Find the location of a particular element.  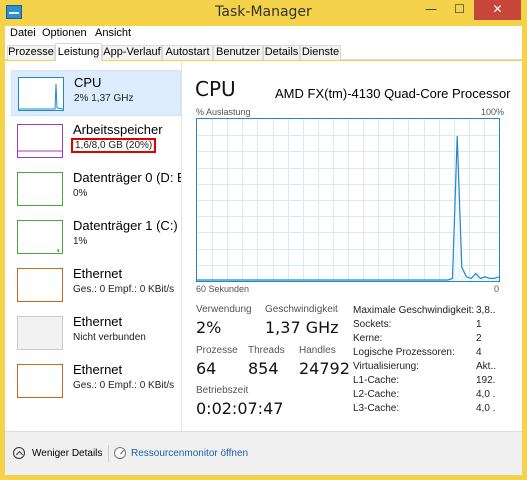

info-label: Virtualisierung: is located at coordinates (386, 366).